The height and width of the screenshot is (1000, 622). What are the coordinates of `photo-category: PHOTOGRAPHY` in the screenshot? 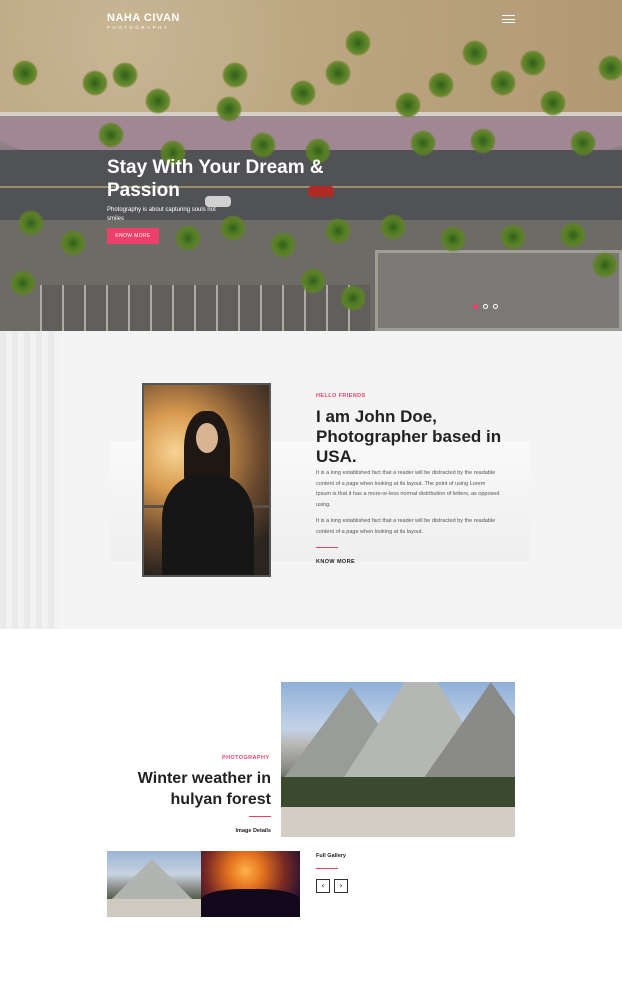 It's located at (246, 758).